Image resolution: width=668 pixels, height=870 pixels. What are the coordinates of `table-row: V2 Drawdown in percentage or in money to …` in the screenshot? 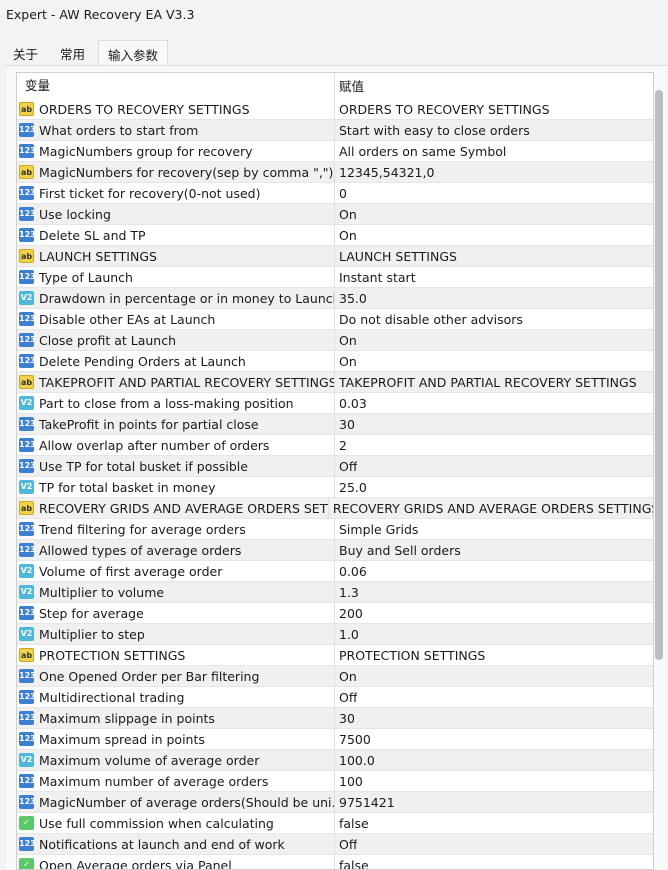 It's located at (335, 298).